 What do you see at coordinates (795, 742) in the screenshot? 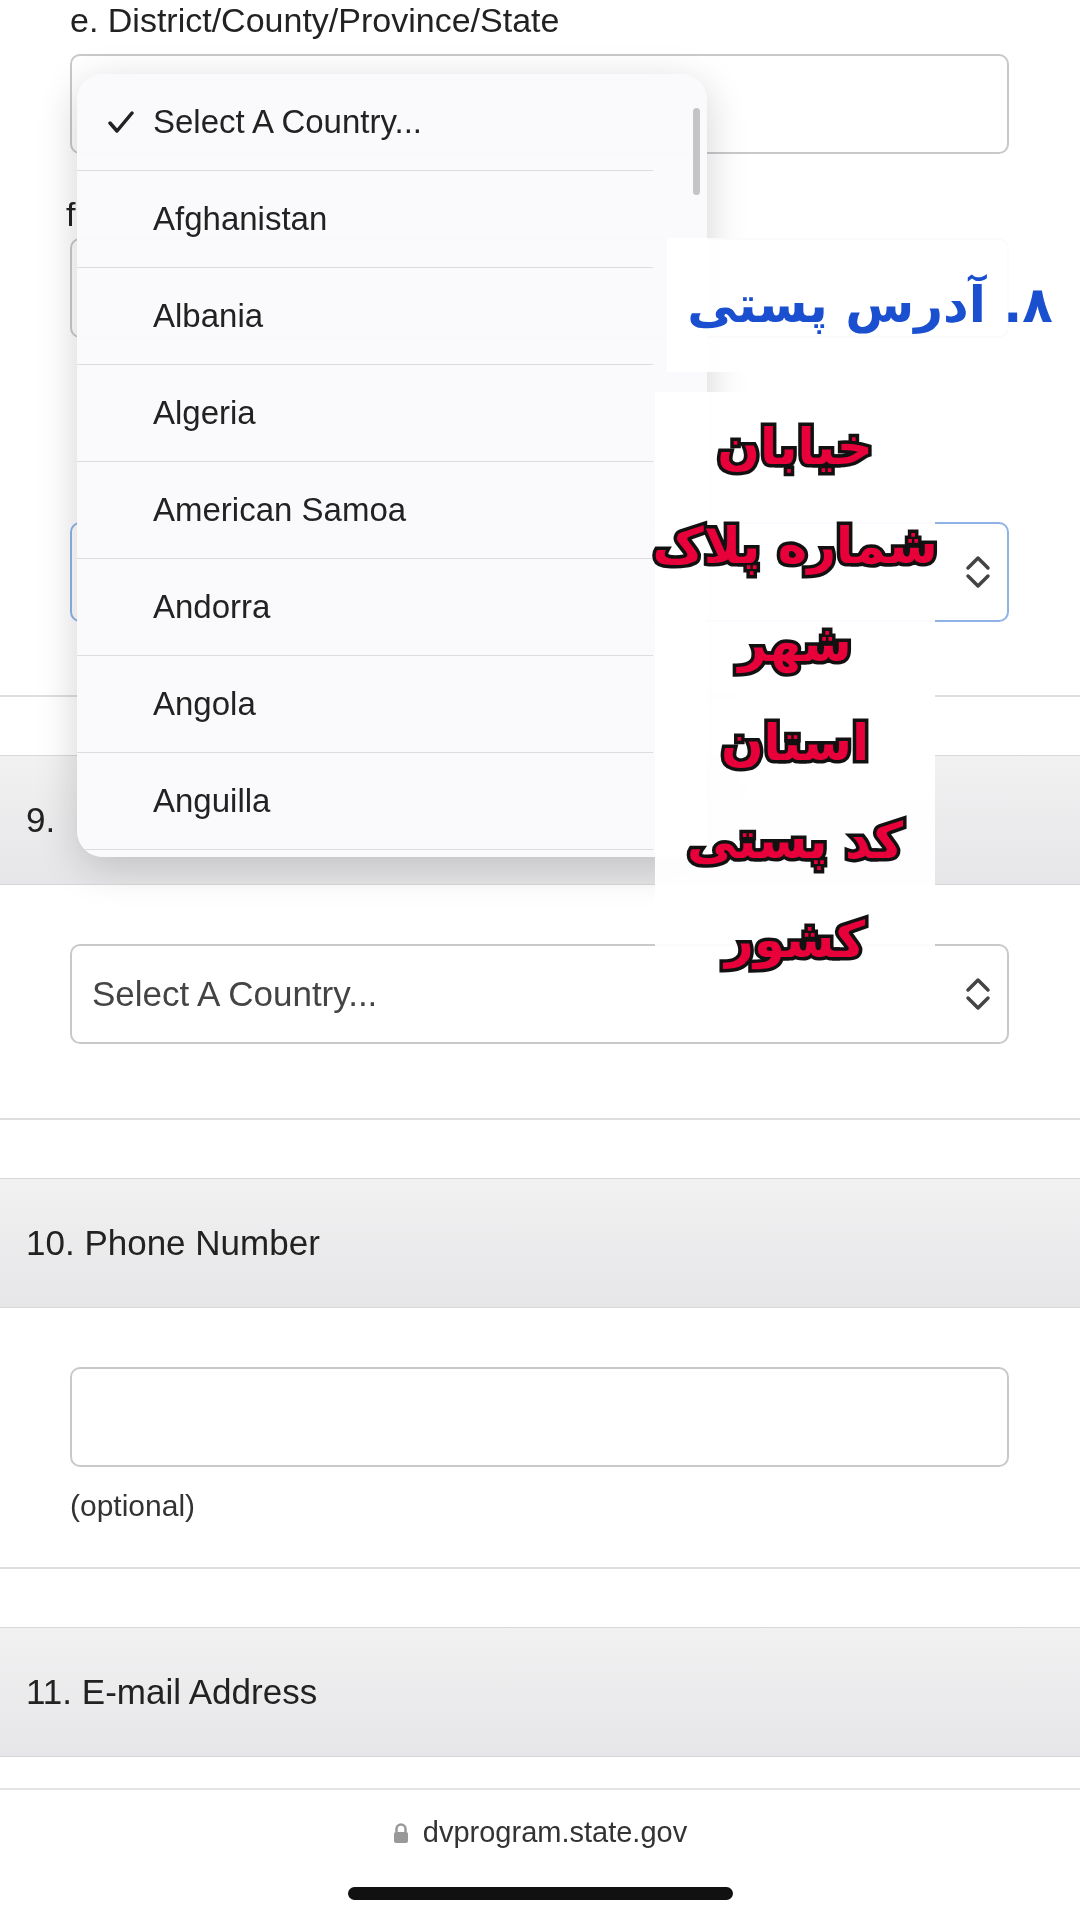
I see `caption-text: استان` at bounding box center [795, 742].